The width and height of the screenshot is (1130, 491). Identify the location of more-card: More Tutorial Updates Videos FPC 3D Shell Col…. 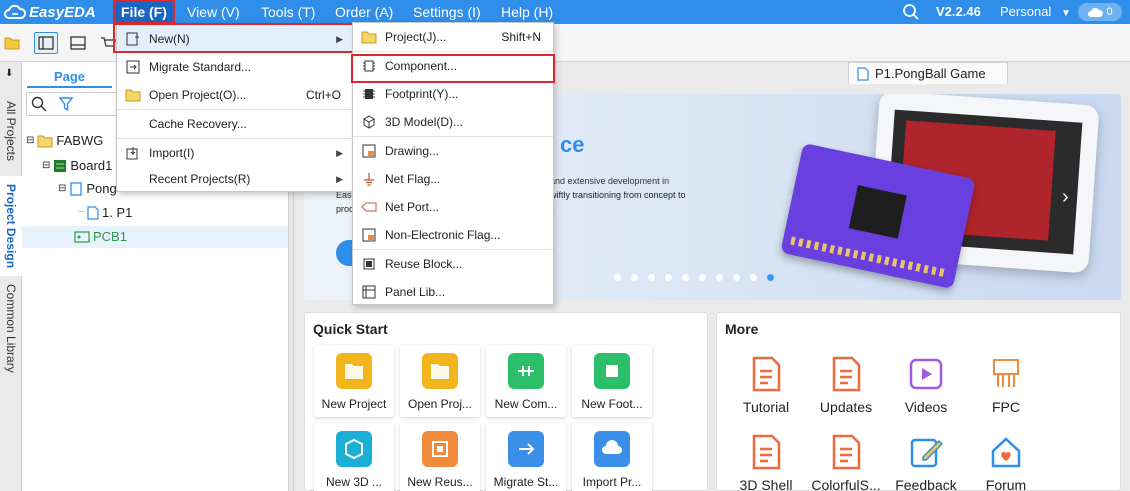
(918, 401).